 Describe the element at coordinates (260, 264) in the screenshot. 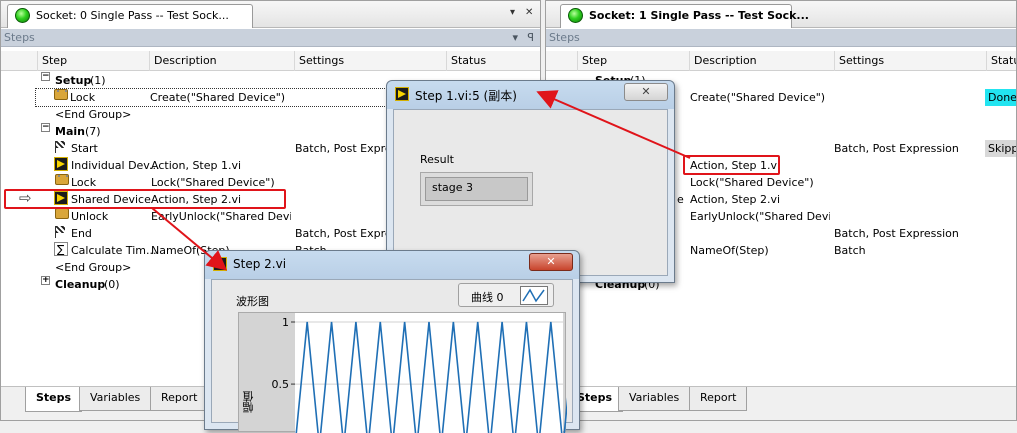

I see `window-title: Step 2.vi` at that location.